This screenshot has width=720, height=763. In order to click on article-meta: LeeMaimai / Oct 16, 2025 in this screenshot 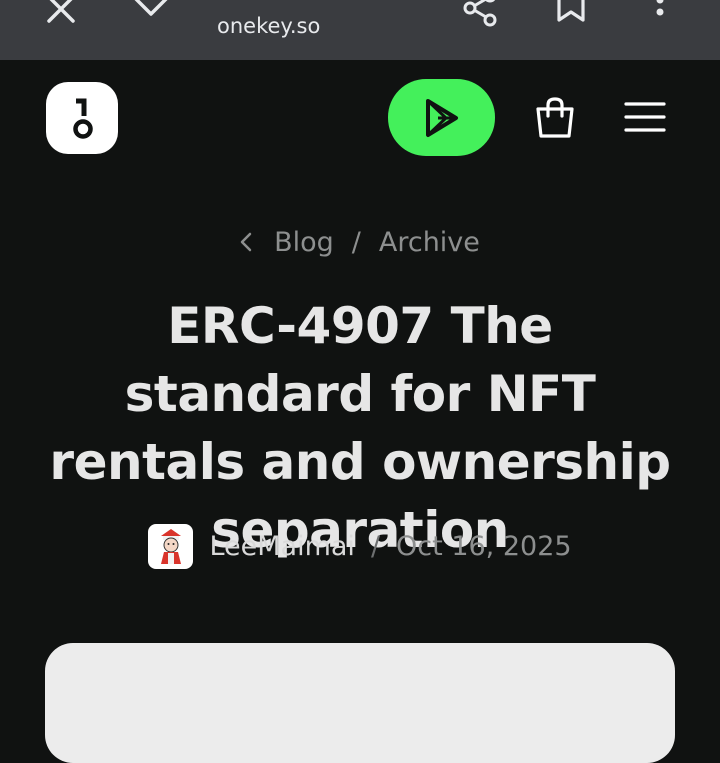, I will do `click(360, 546)`.